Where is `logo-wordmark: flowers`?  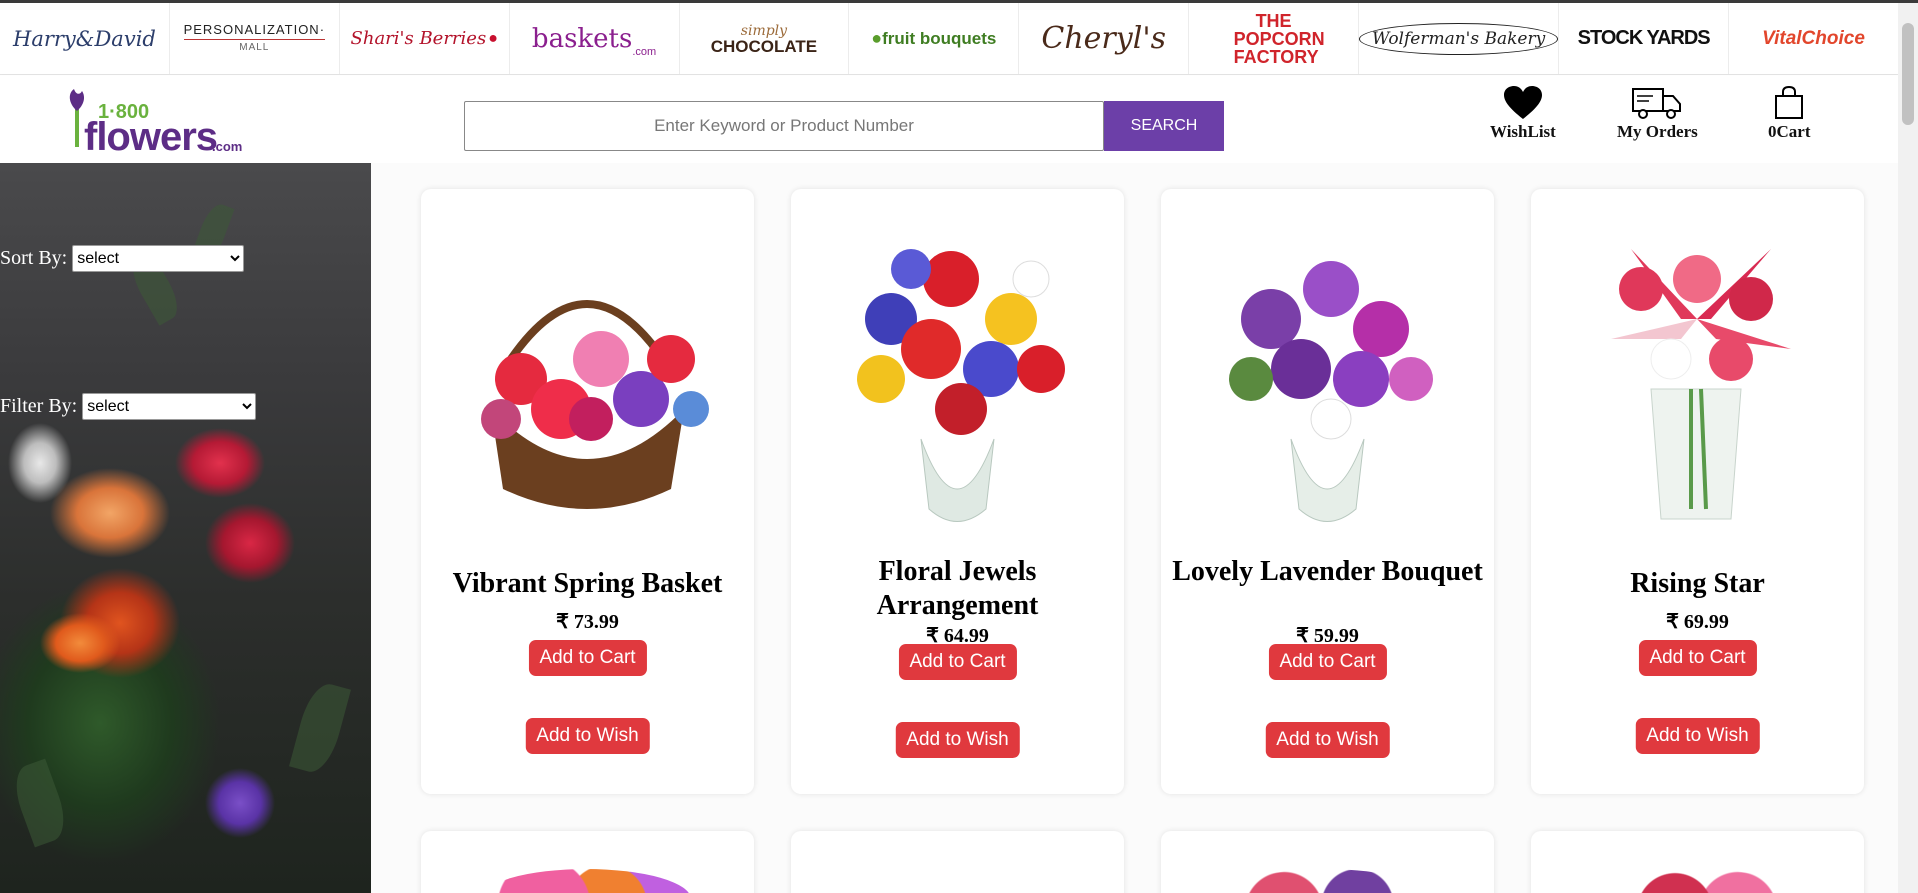 logo-wordmark: flowers is located at coordinates (151, 137).